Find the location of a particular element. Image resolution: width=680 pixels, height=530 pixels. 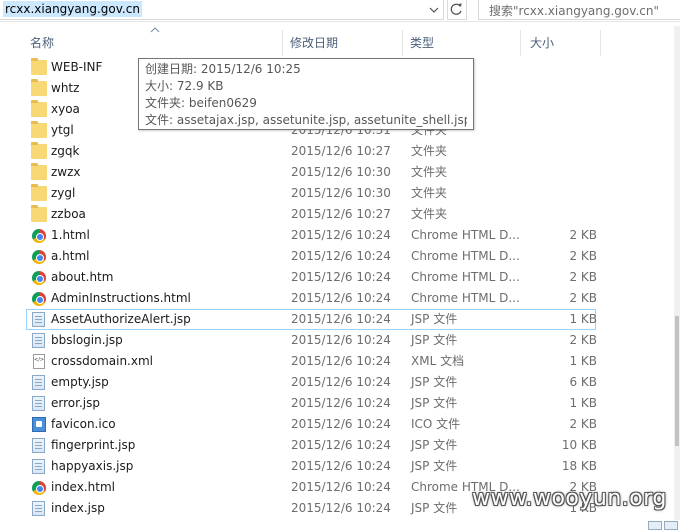

tooltip-created: 创建日期: 2015/12/6 10:25 is located at coordinates (223, 69).